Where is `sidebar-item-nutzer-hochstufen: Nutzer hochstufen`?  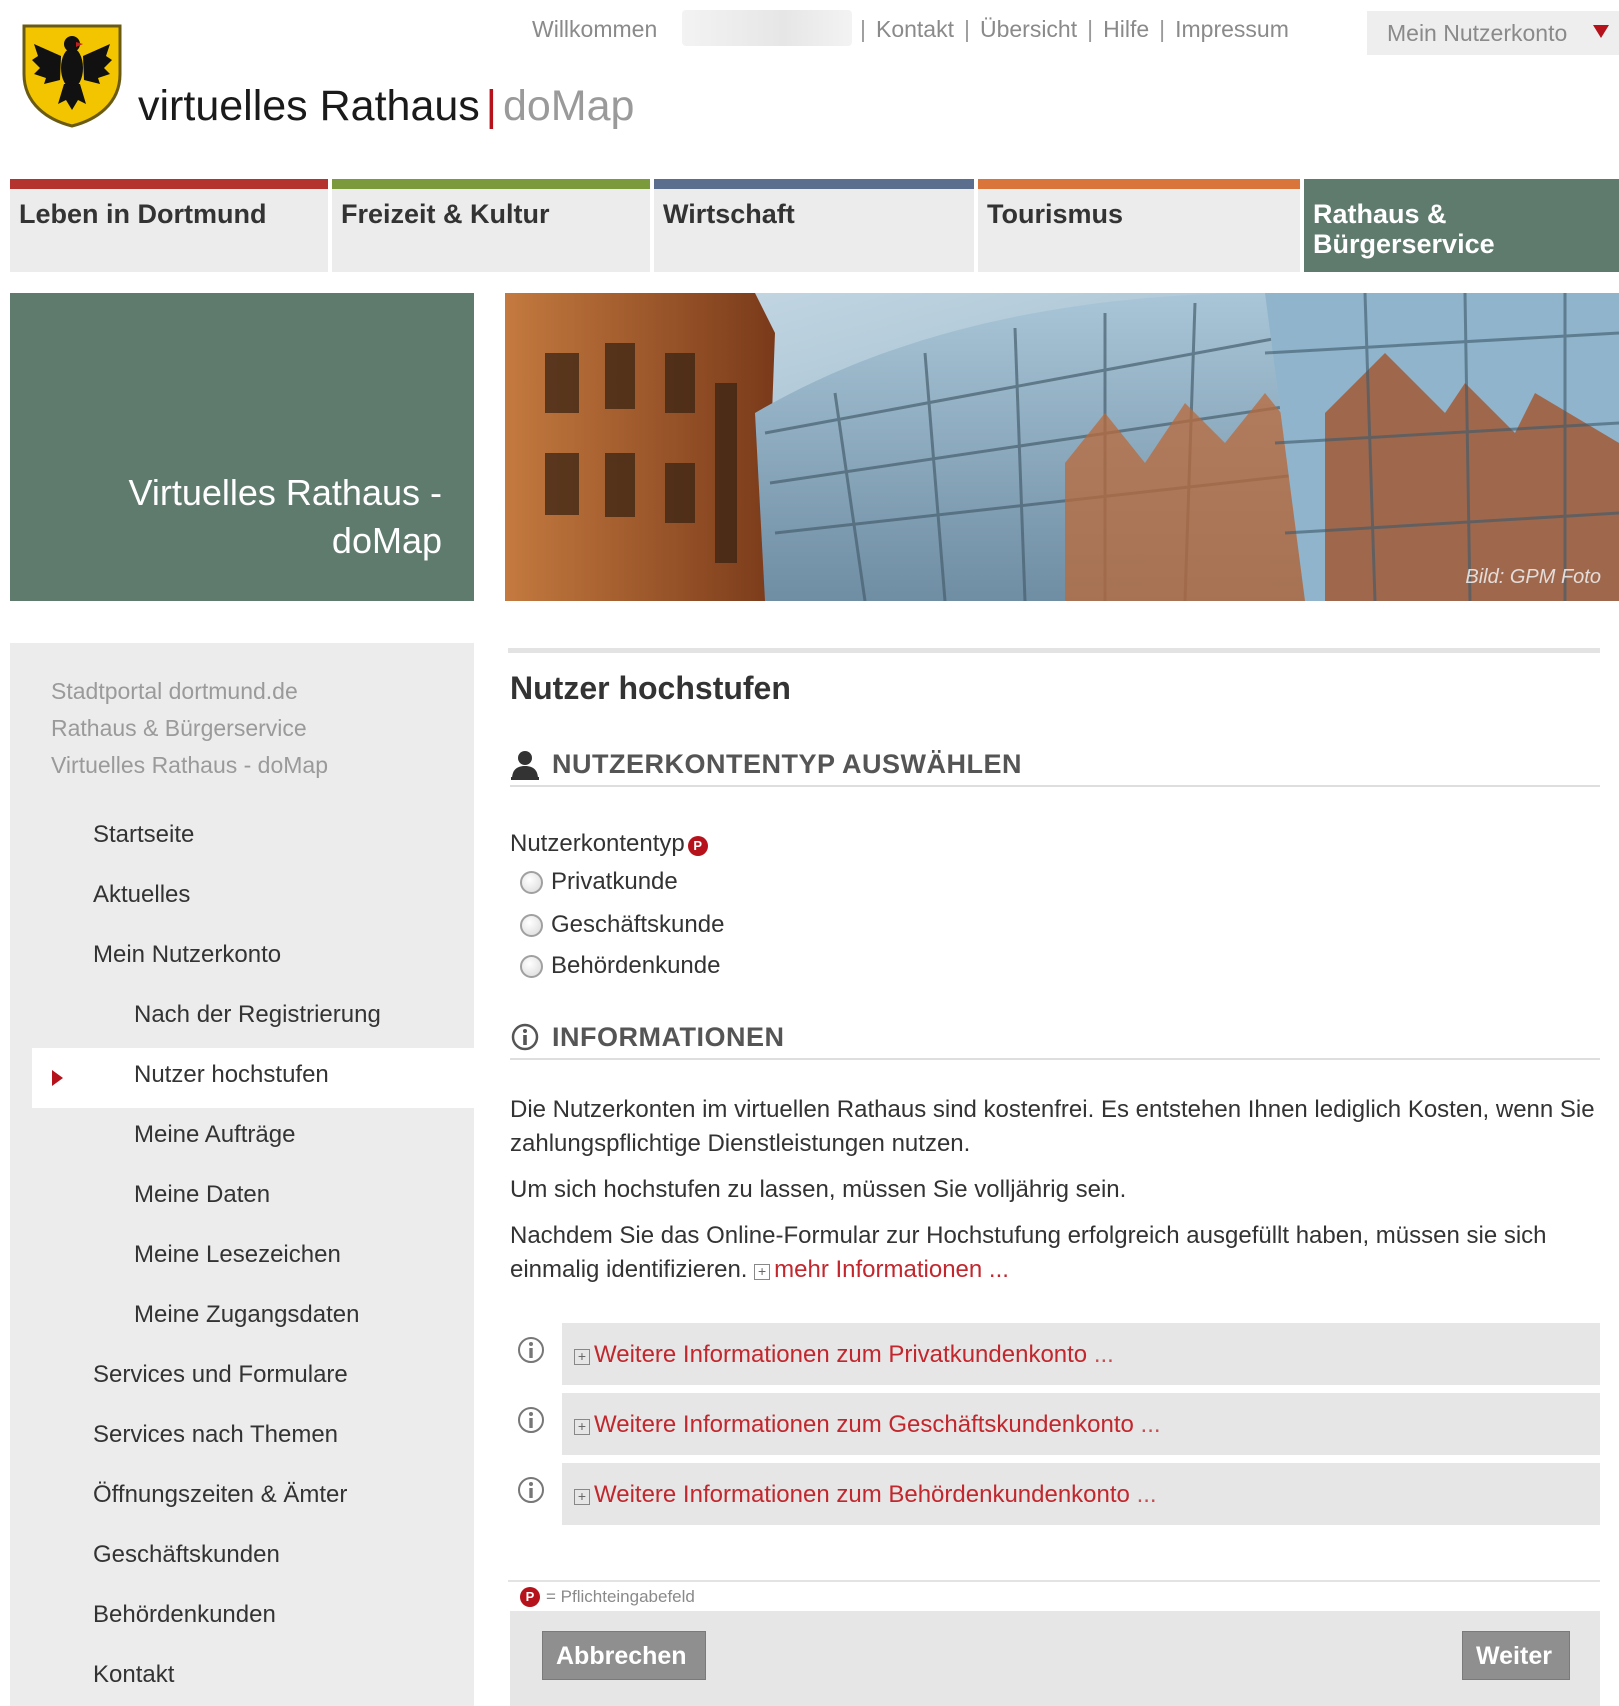 sidebar-item-nutzer-hochstufen: Nutzer hochstufen is located at coordinates (253, 1078).